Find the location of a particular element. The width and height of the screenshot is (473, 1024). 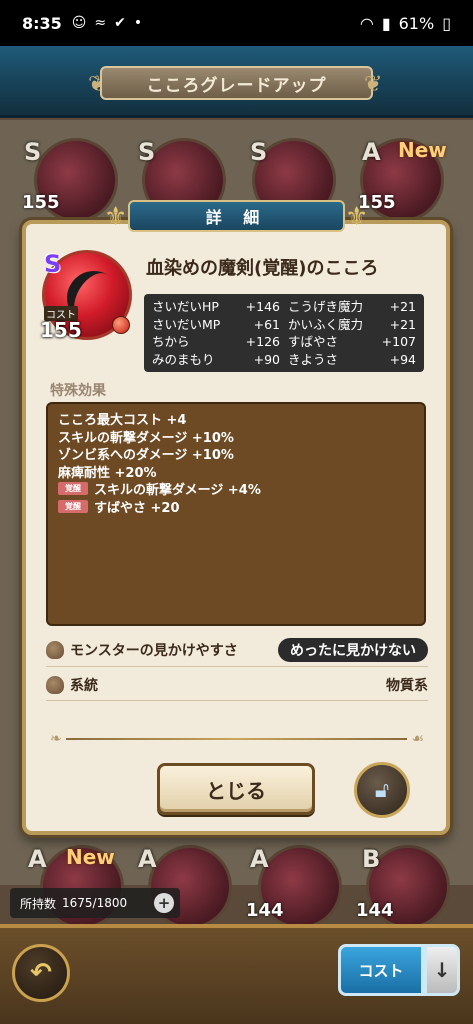

effect-line: 覚醒 すばやさ +20 is located at coordinates (236, 507).